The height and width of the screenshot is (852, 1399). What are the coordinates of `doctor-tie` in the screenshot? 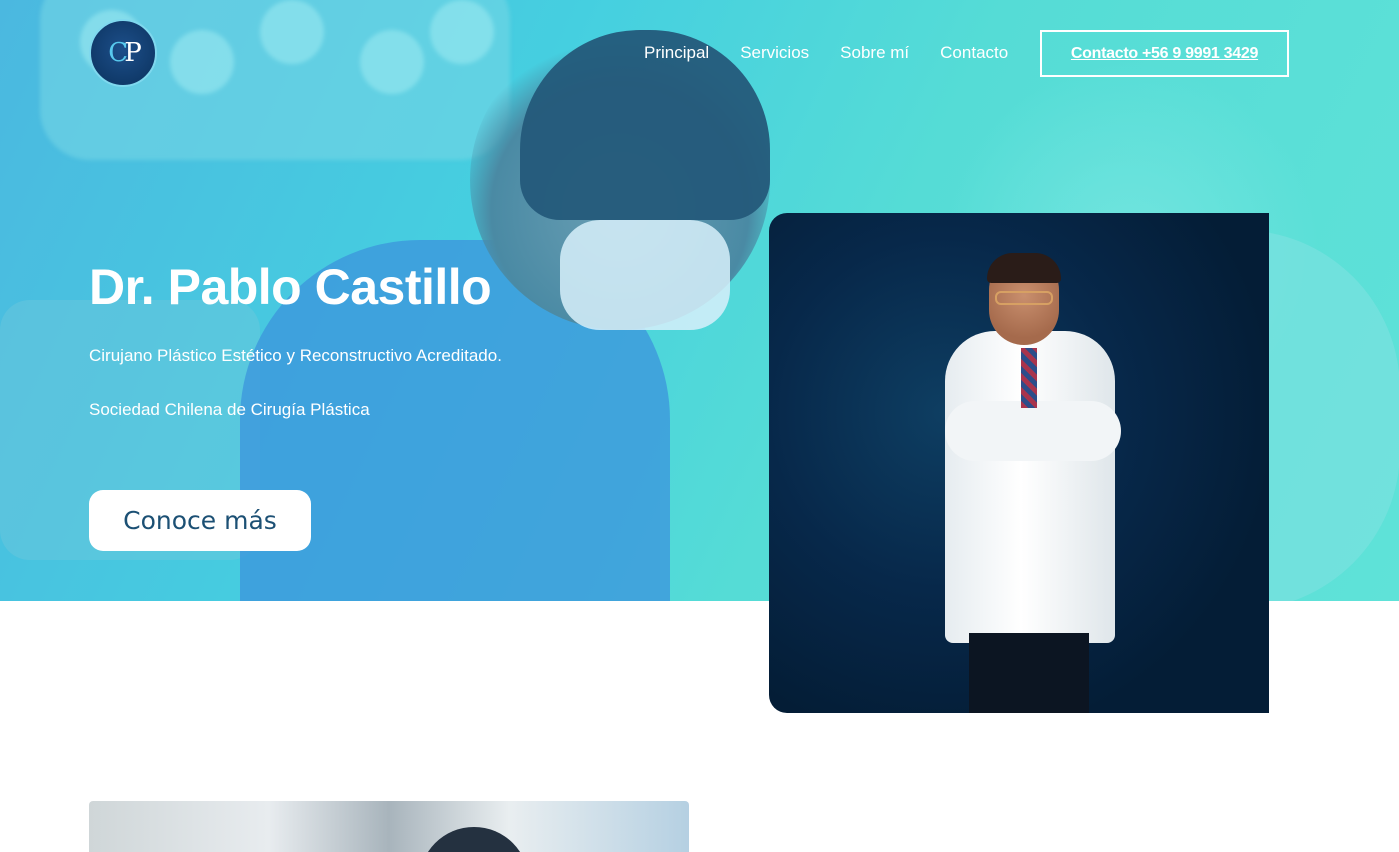 It's located at (1029, 378).